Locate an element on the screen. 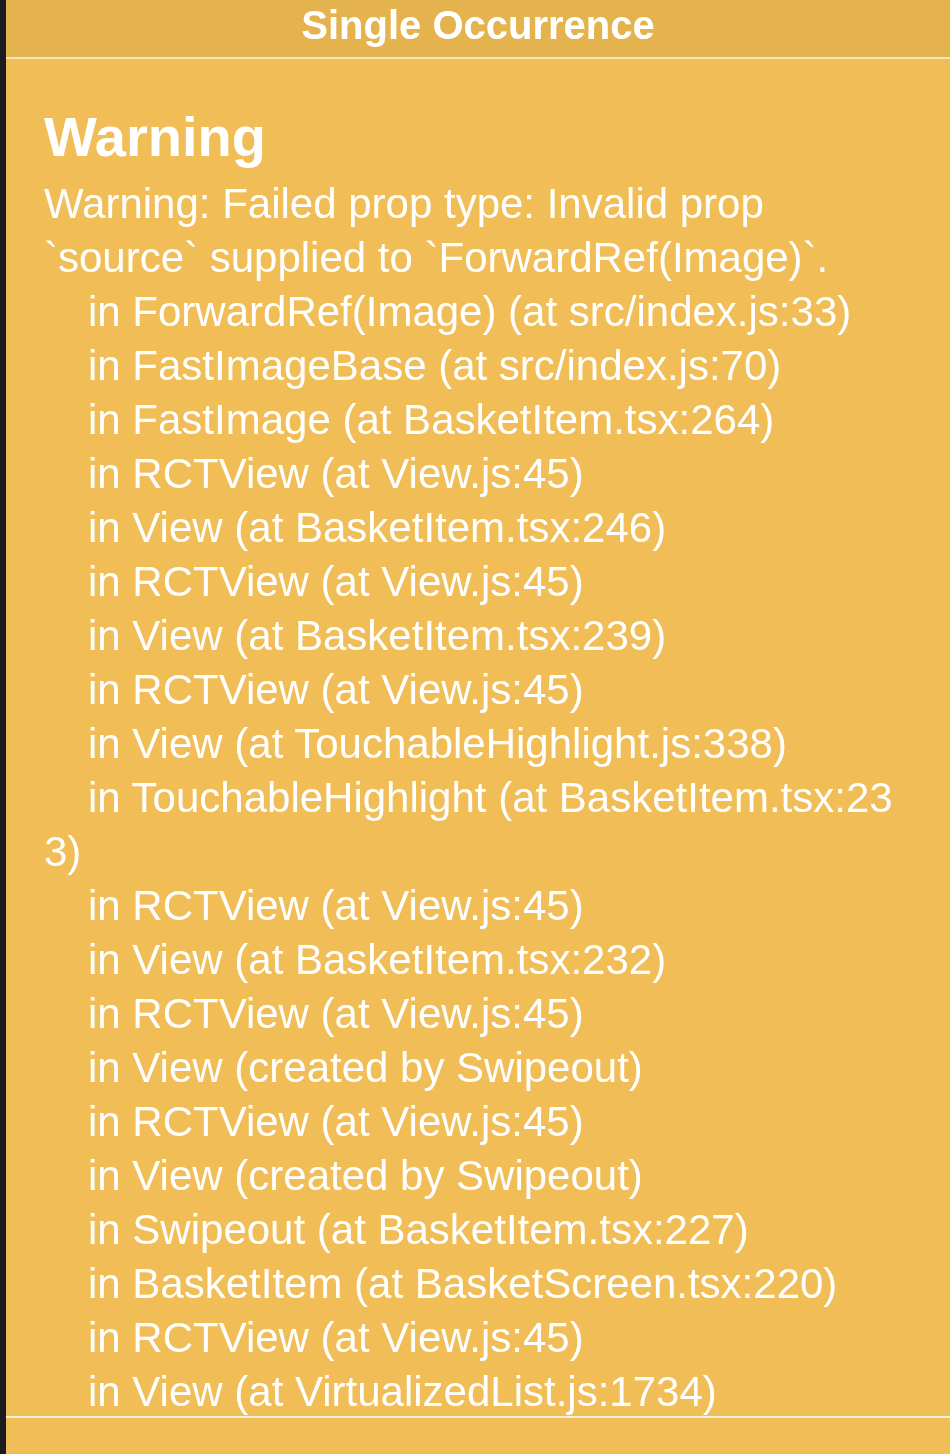  stack-trace-line: in BasketItem (at BasketScreen.tsx:220) is located at coordinates (463, 1284).